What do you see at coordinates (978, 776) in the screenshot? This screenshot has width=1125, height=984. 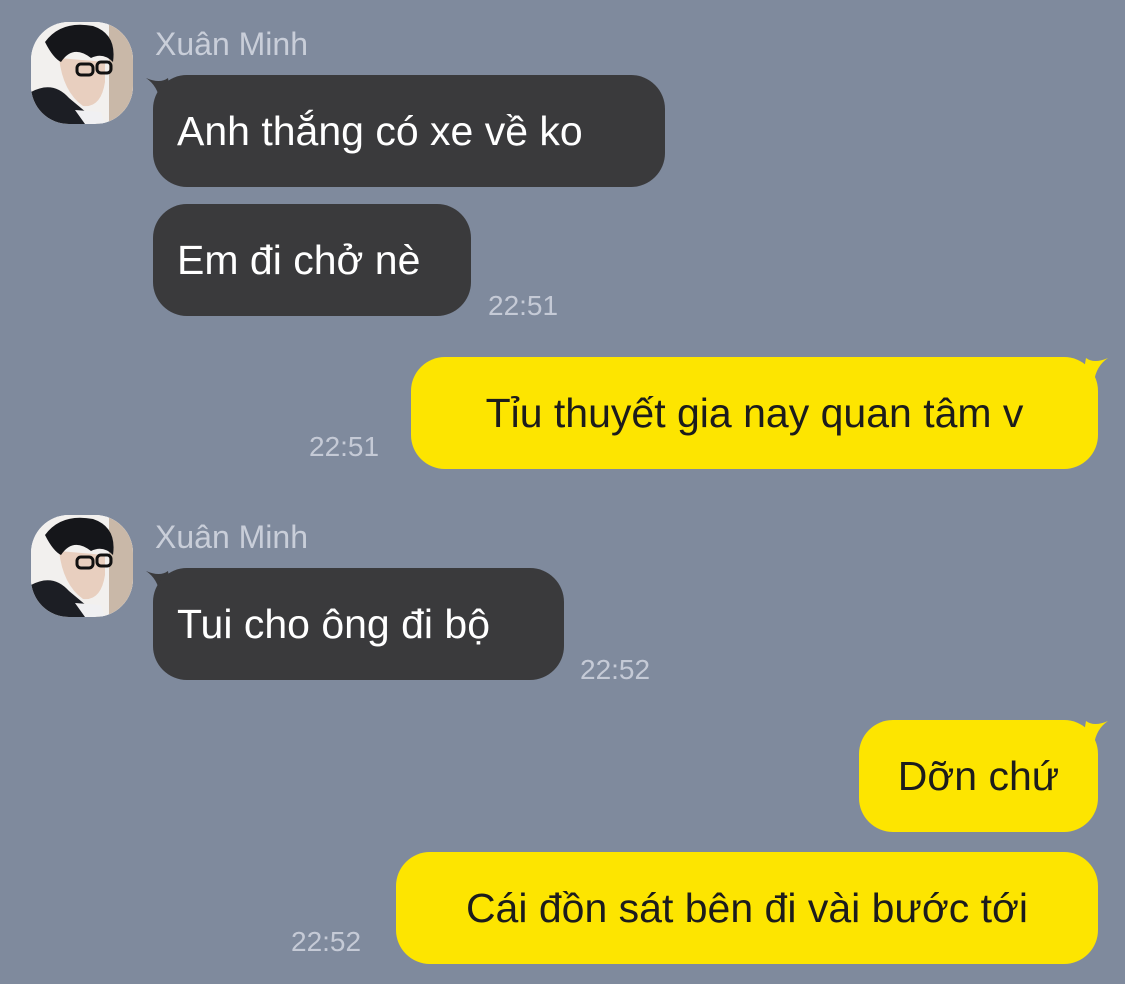 I see `outgoing-message: Dỡn chứ` at bounding box center [978, 776].